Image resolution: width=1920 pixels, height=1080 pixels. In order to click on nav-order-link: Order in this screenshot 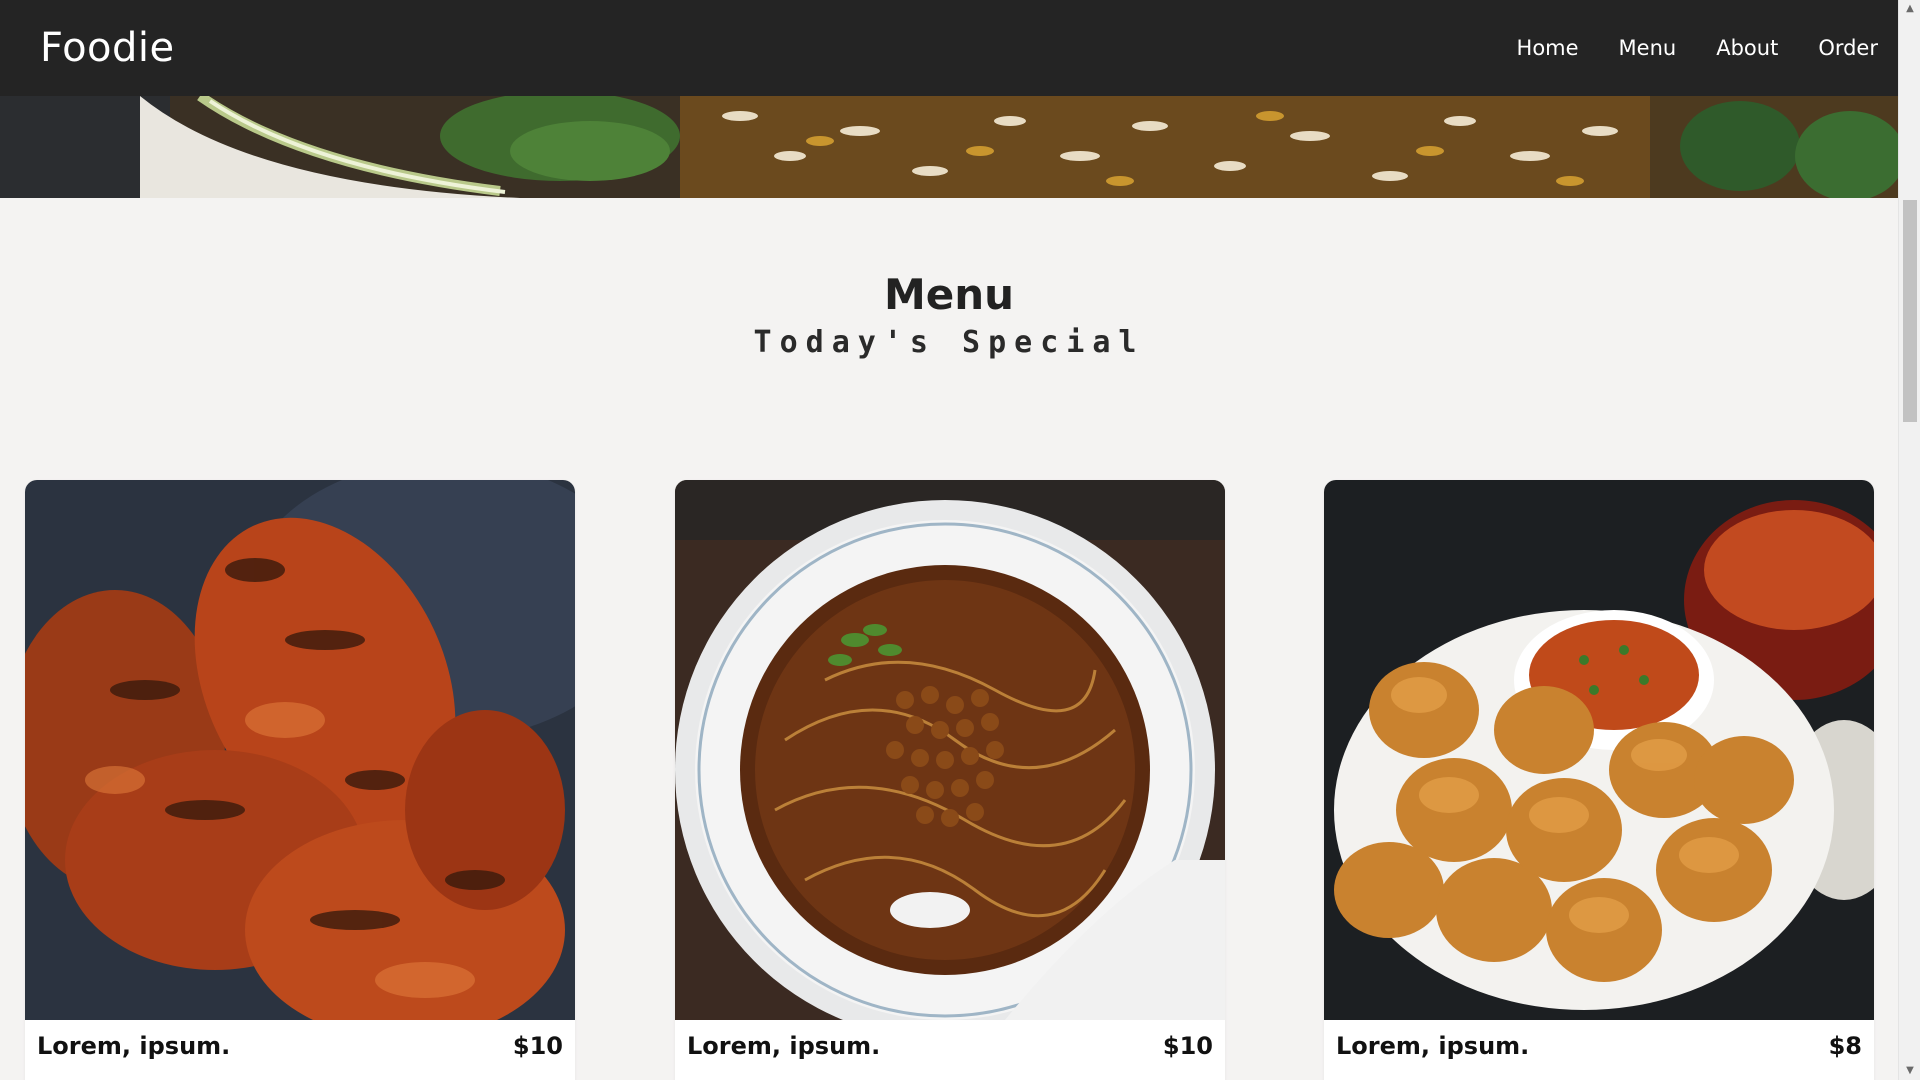, I will do `click(1848, 48)`.